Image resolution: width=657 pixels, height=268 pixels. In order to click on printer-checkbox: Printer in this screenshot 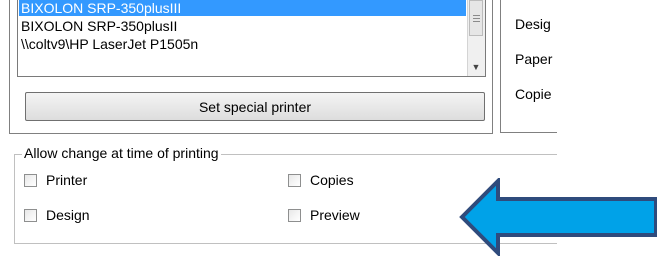, I will do `click(55, 180)`.